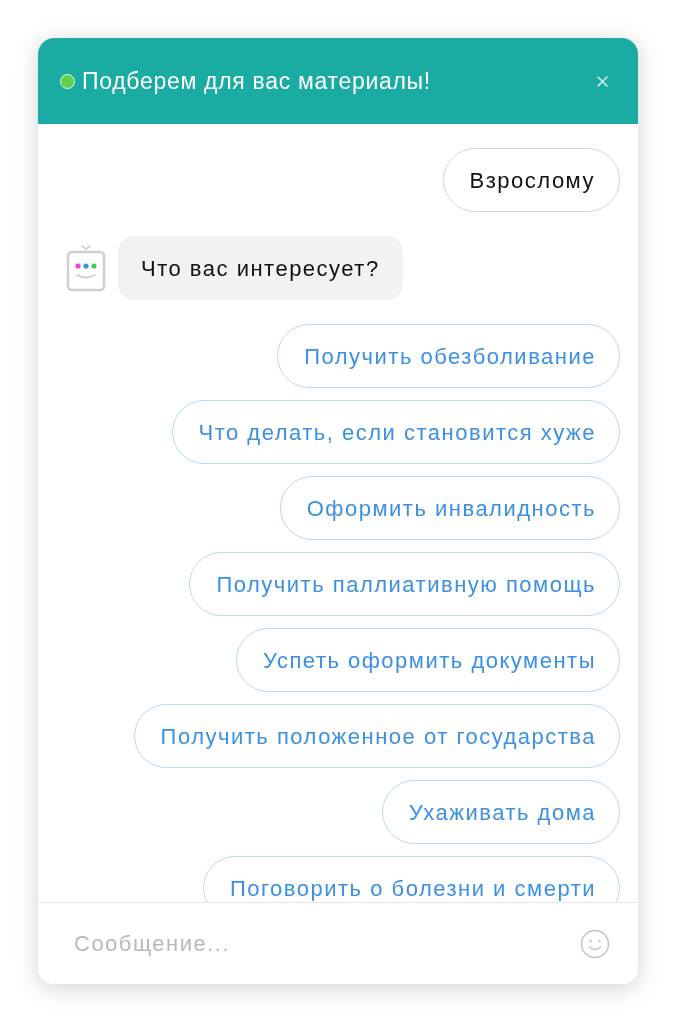 The height and width of the screenshot is (1024, 677). Describe the element at coordinates (427, 660) in the screenshot. I see `quick-reply-button: Успеть оформить документы` at that location.